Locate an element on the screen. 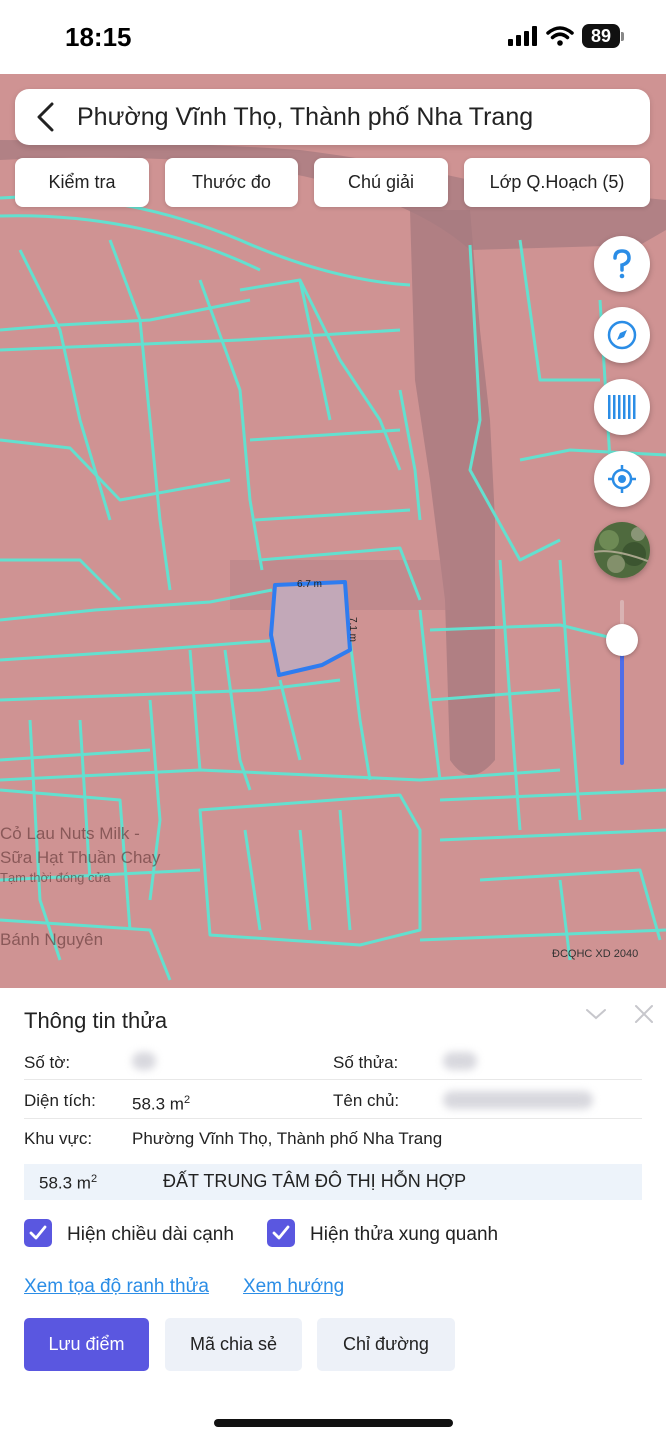 Image resolution: width=666 pixels, height=1440 pixels. battery-cap is located at coordinates (622, 36).